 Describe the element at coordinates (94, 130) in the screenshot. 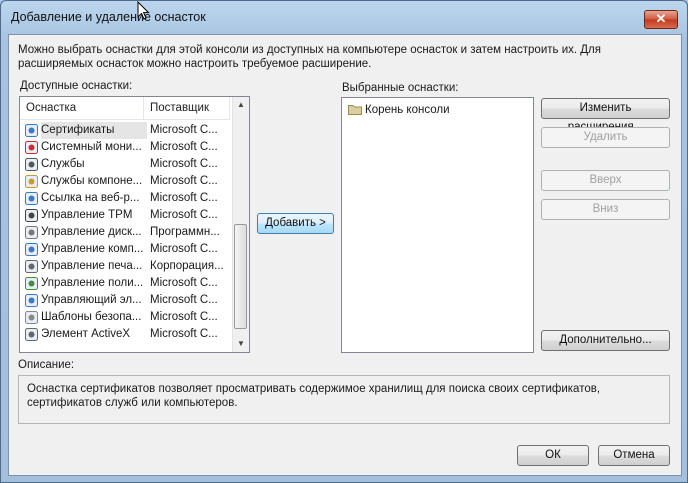

I see `snapin-name: Сертификаты` at that location.